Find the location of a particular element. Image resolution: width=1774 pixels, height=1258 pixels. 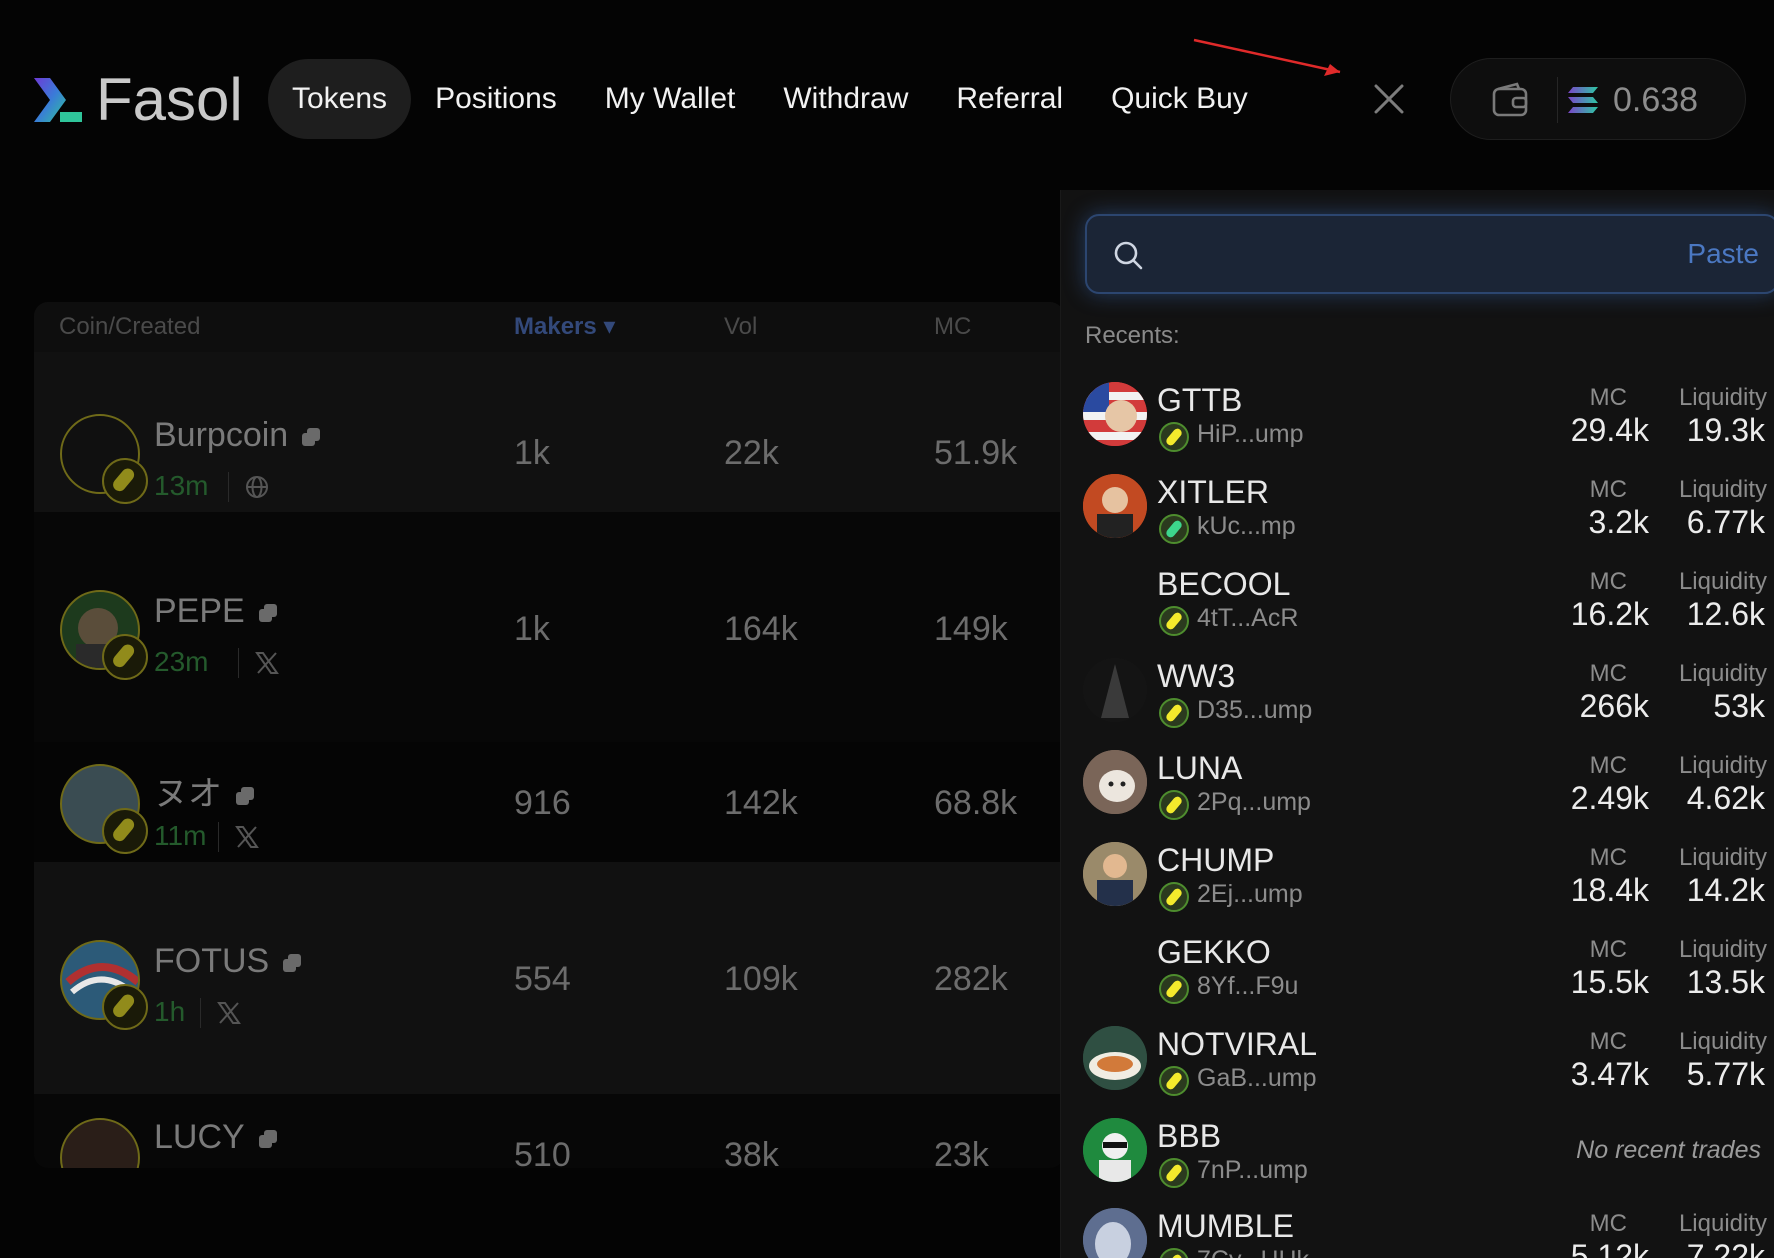

gttb-avatar-icon is located at coordinates (1115, 414).